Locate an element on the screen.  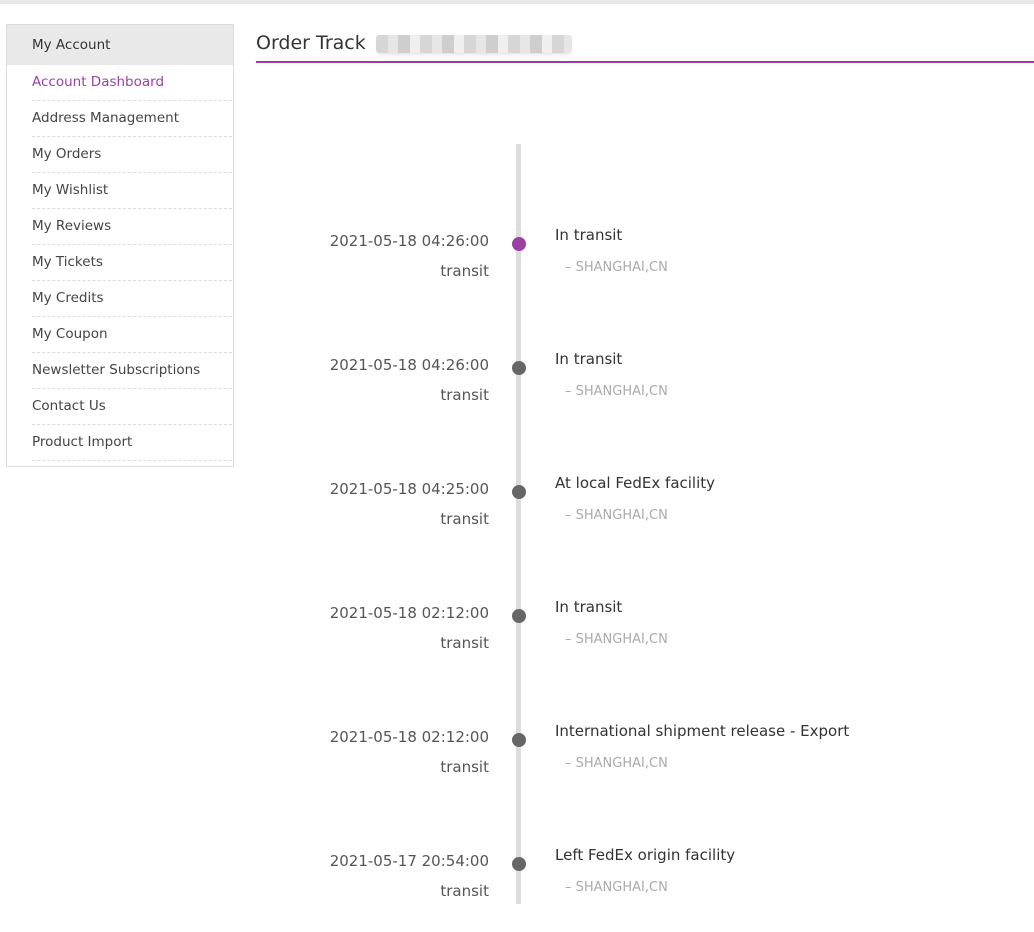
event-time: 2021-05-18 04:25:00 is located at coordinates (409, 489).